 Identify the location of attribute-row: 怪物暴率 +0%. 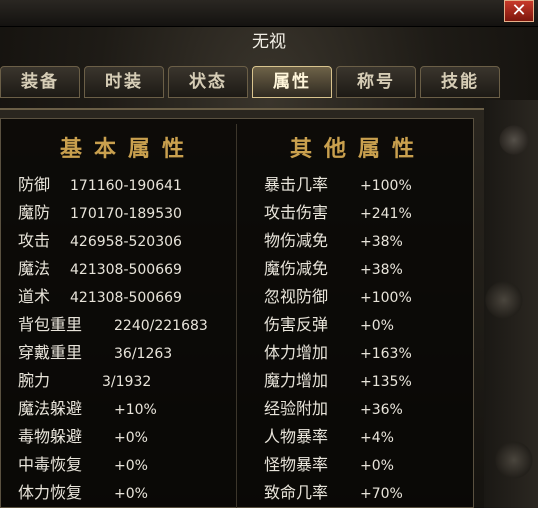
(329, 465).